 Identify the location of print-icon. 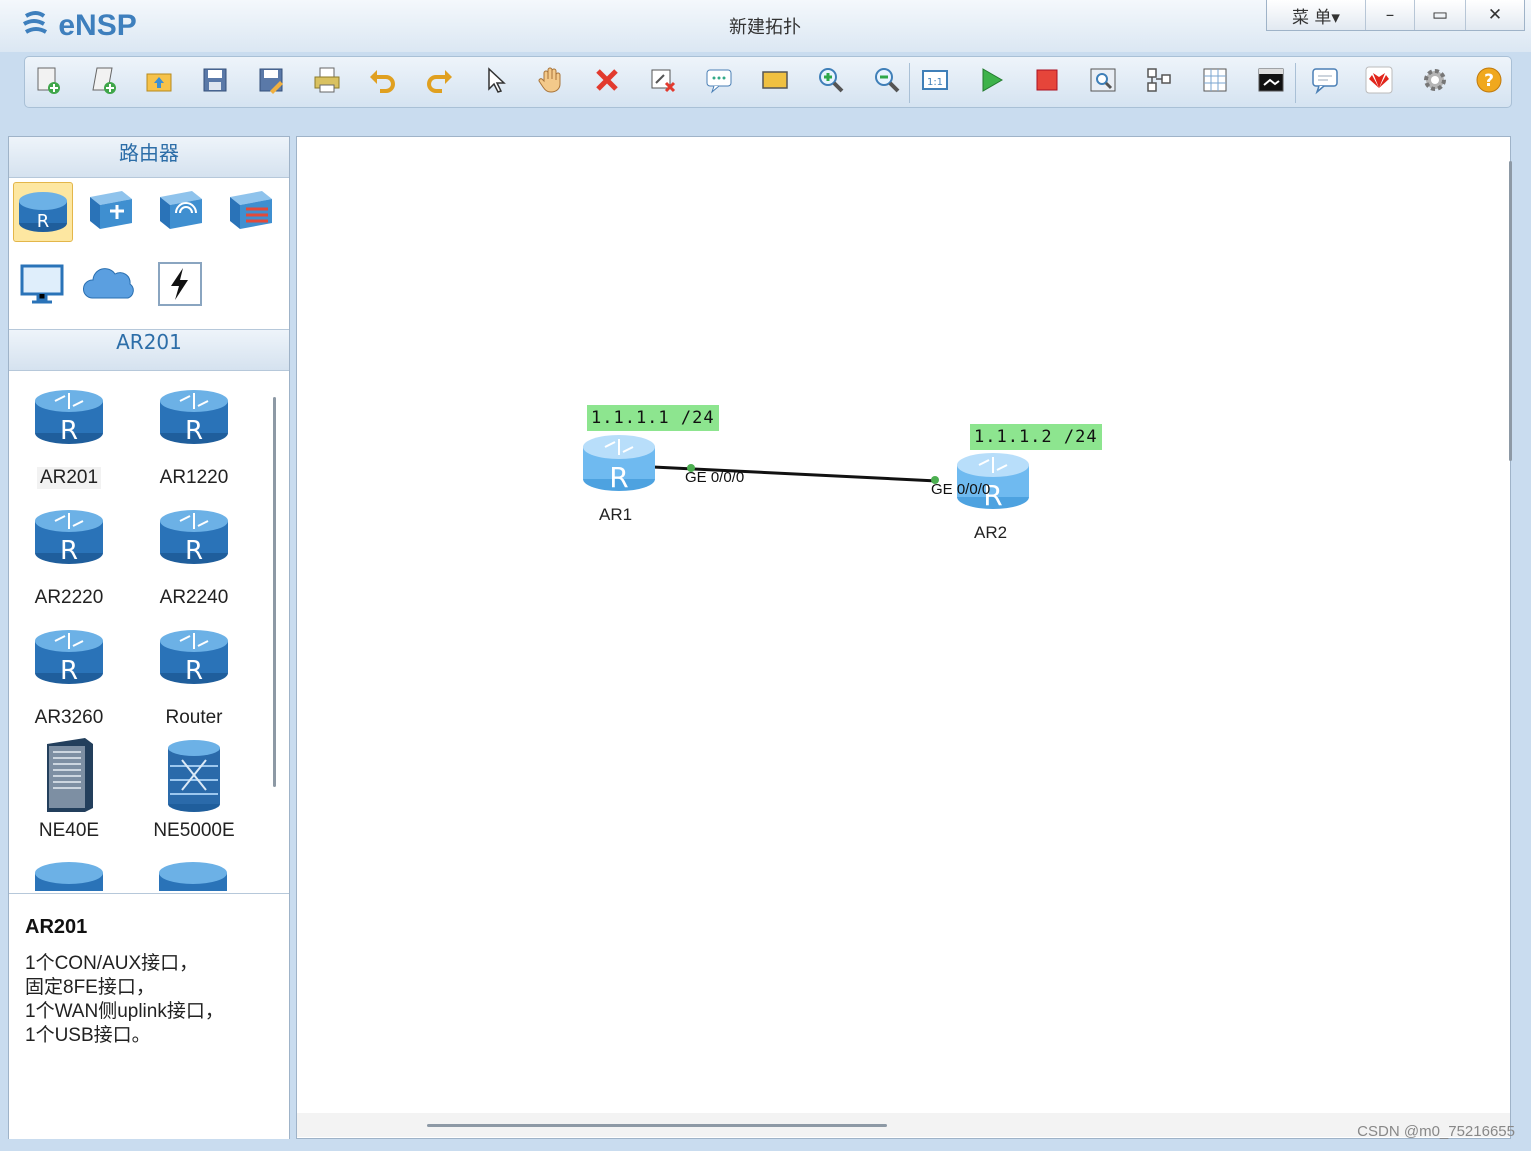
(327, 82).